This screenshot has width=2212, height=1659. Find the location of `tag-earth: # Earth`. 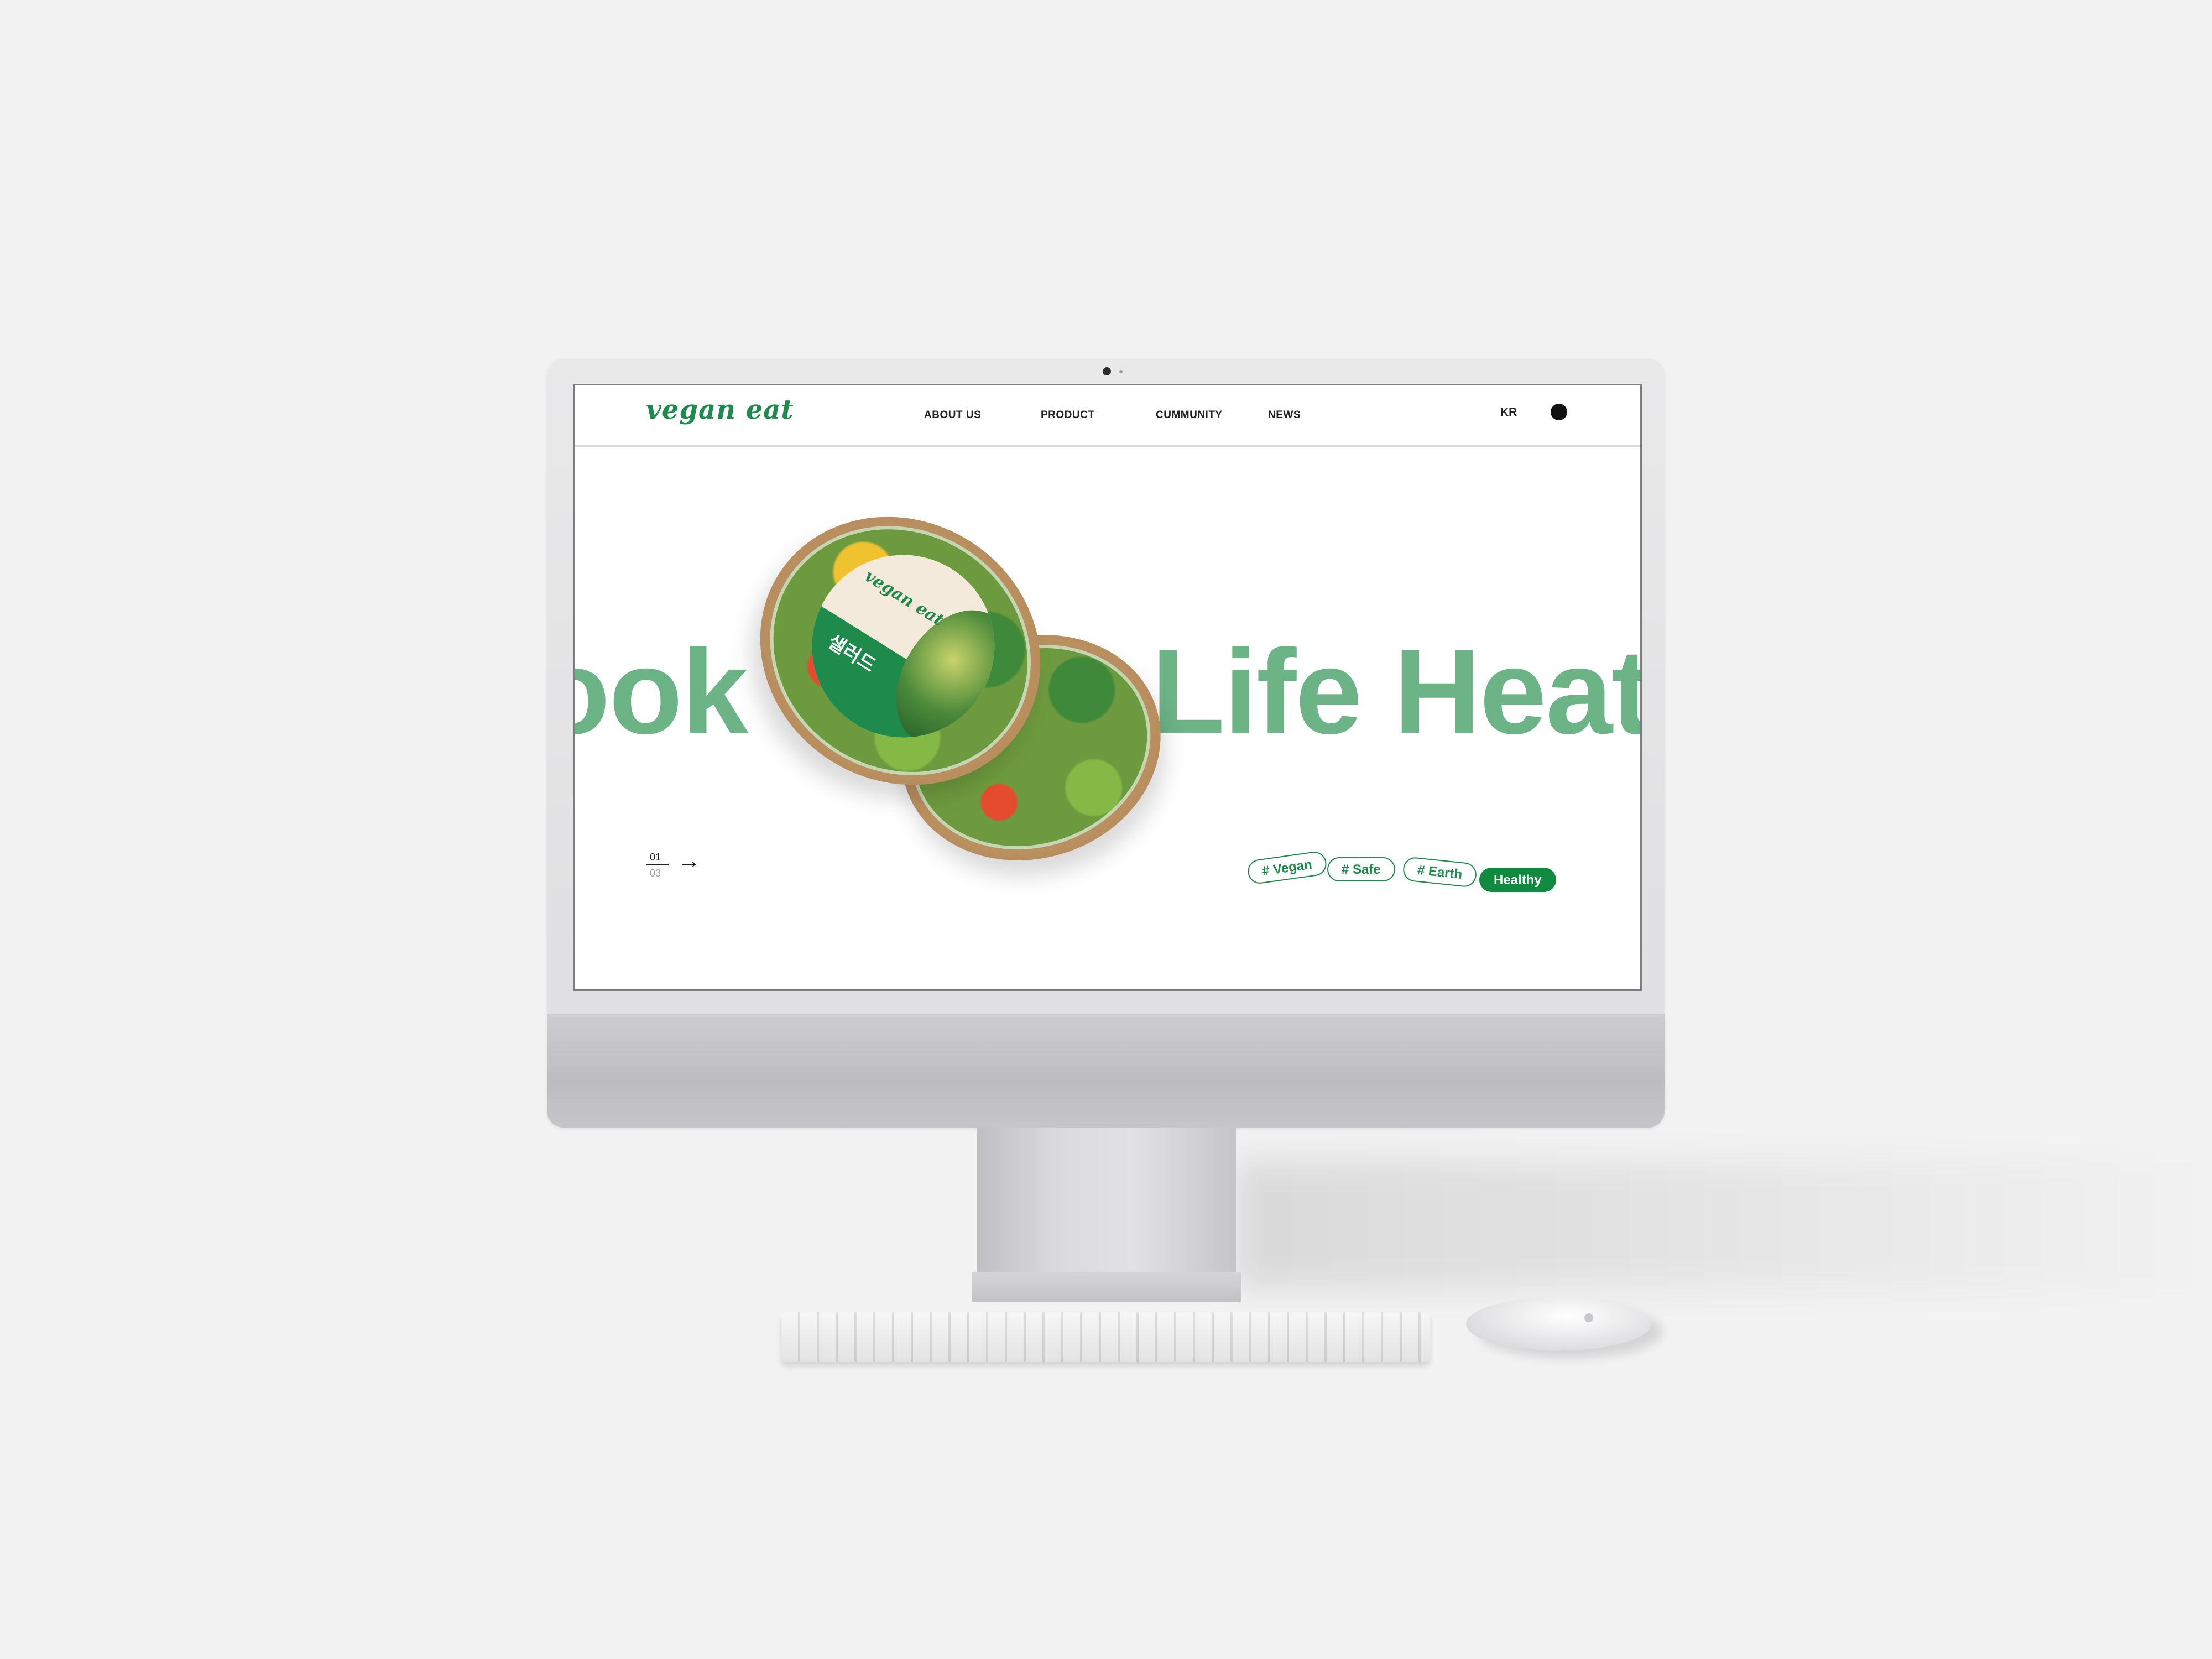

tag-earth: # Earth is located at coordinates (1440, 872).